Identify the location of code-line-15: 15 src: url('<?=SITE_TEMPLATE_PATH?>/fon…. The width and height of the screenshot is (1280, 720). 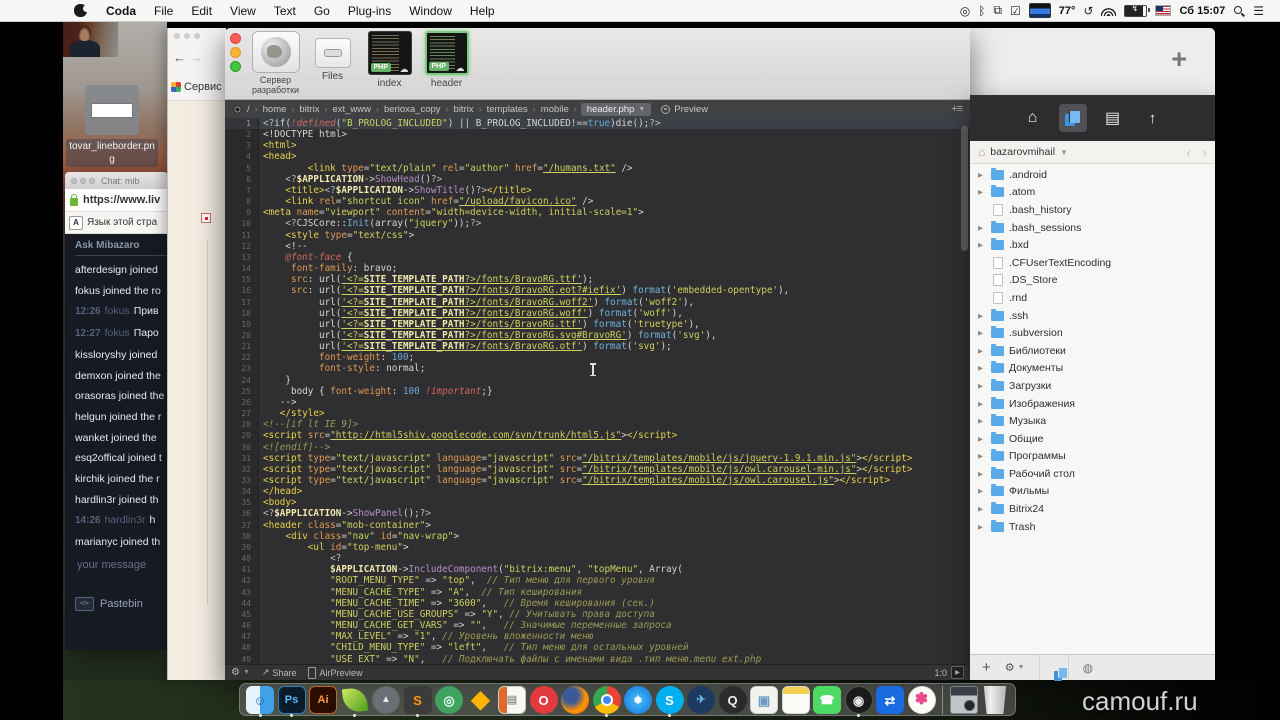
(597, 280).